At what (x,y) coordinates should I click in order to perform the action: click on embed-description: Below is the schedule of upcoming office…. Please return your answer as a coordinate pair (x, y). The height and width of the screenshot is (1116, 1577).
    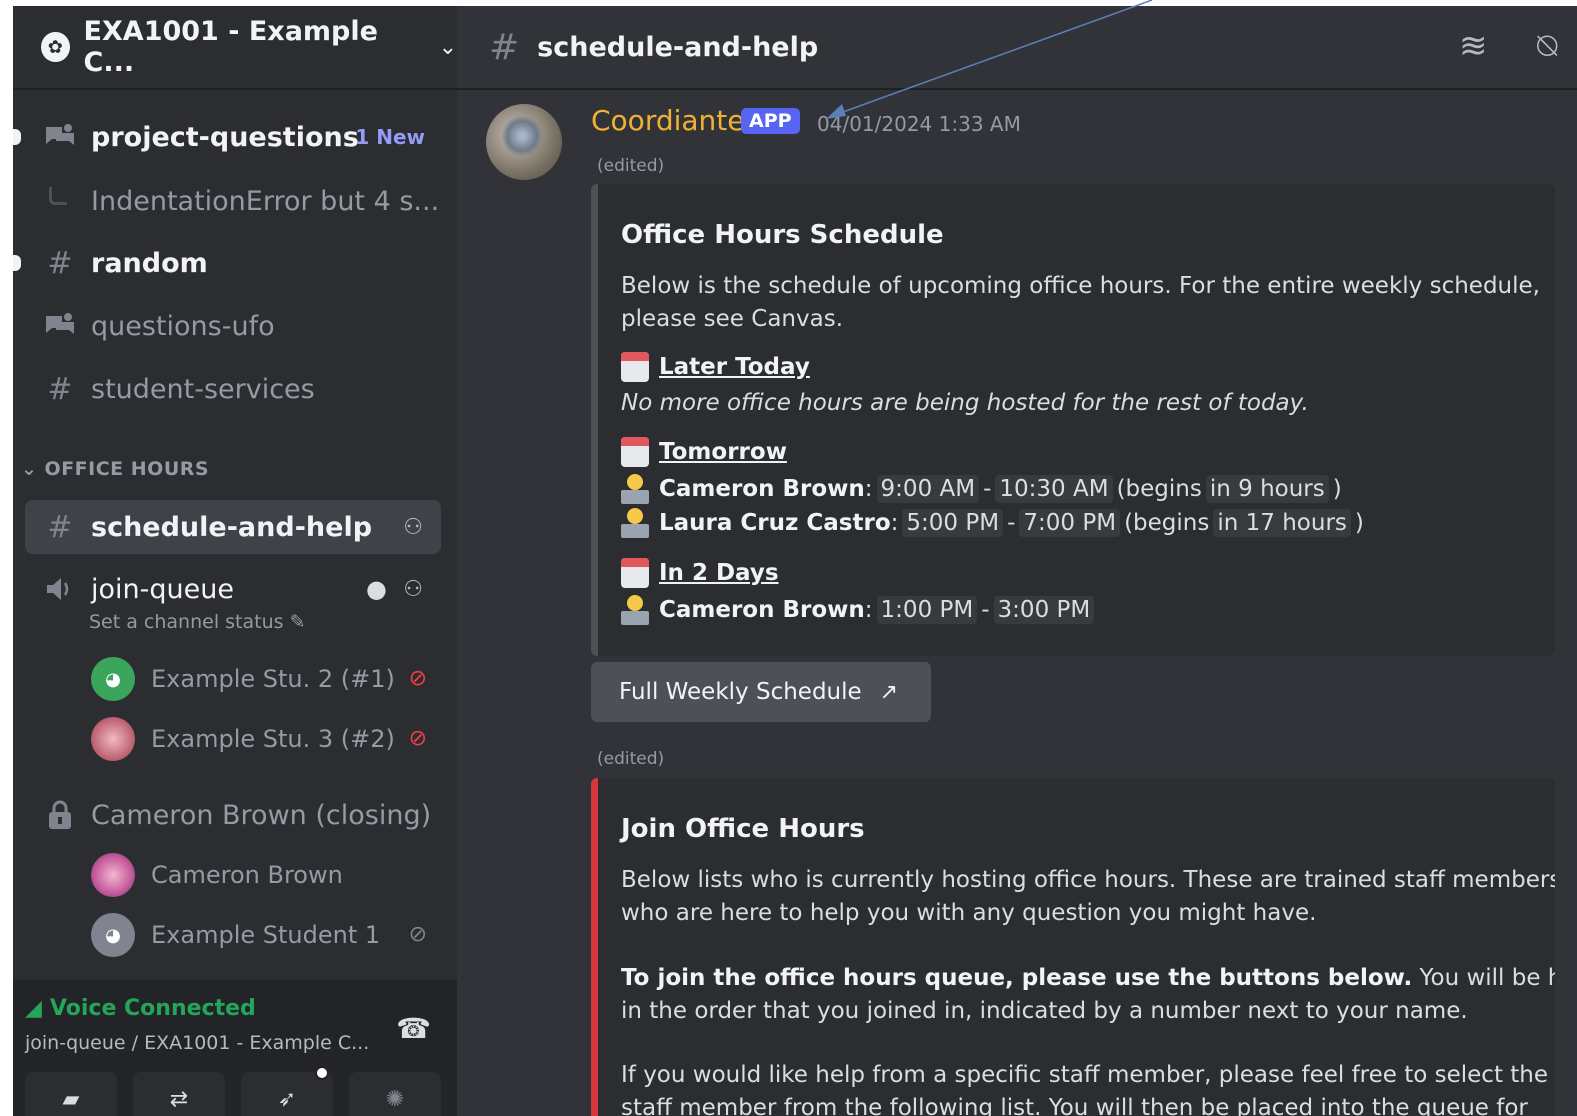
    Looking at the image, I should click on (1080, 286).